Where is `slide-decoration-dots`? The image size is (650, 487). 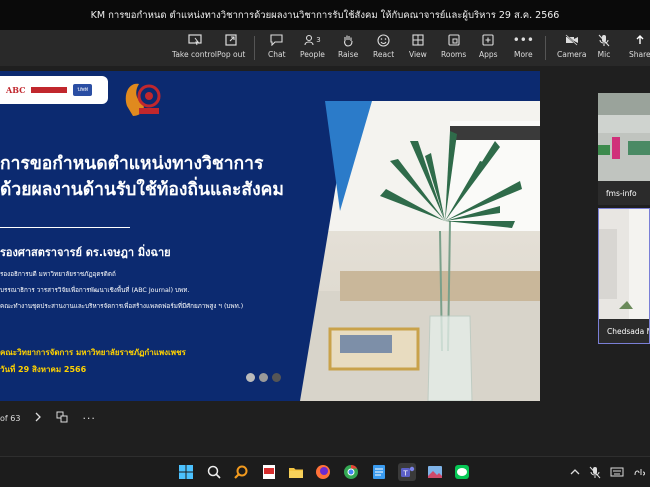
slide-decoration-dots is located at coordinates (263, 377).